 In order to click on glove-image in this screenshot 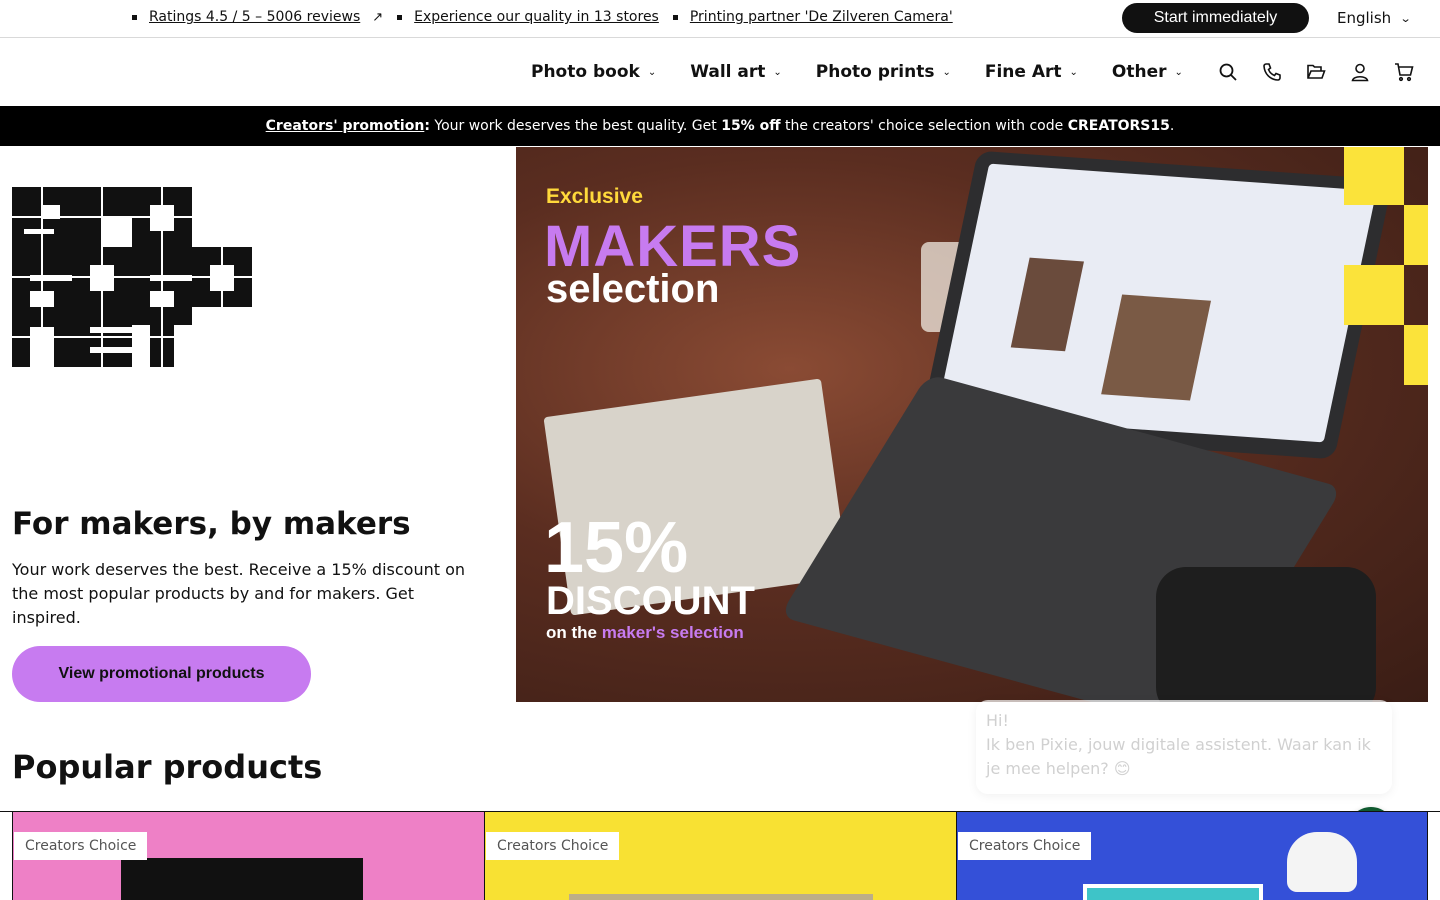, I will do `click(1322, 862)`.